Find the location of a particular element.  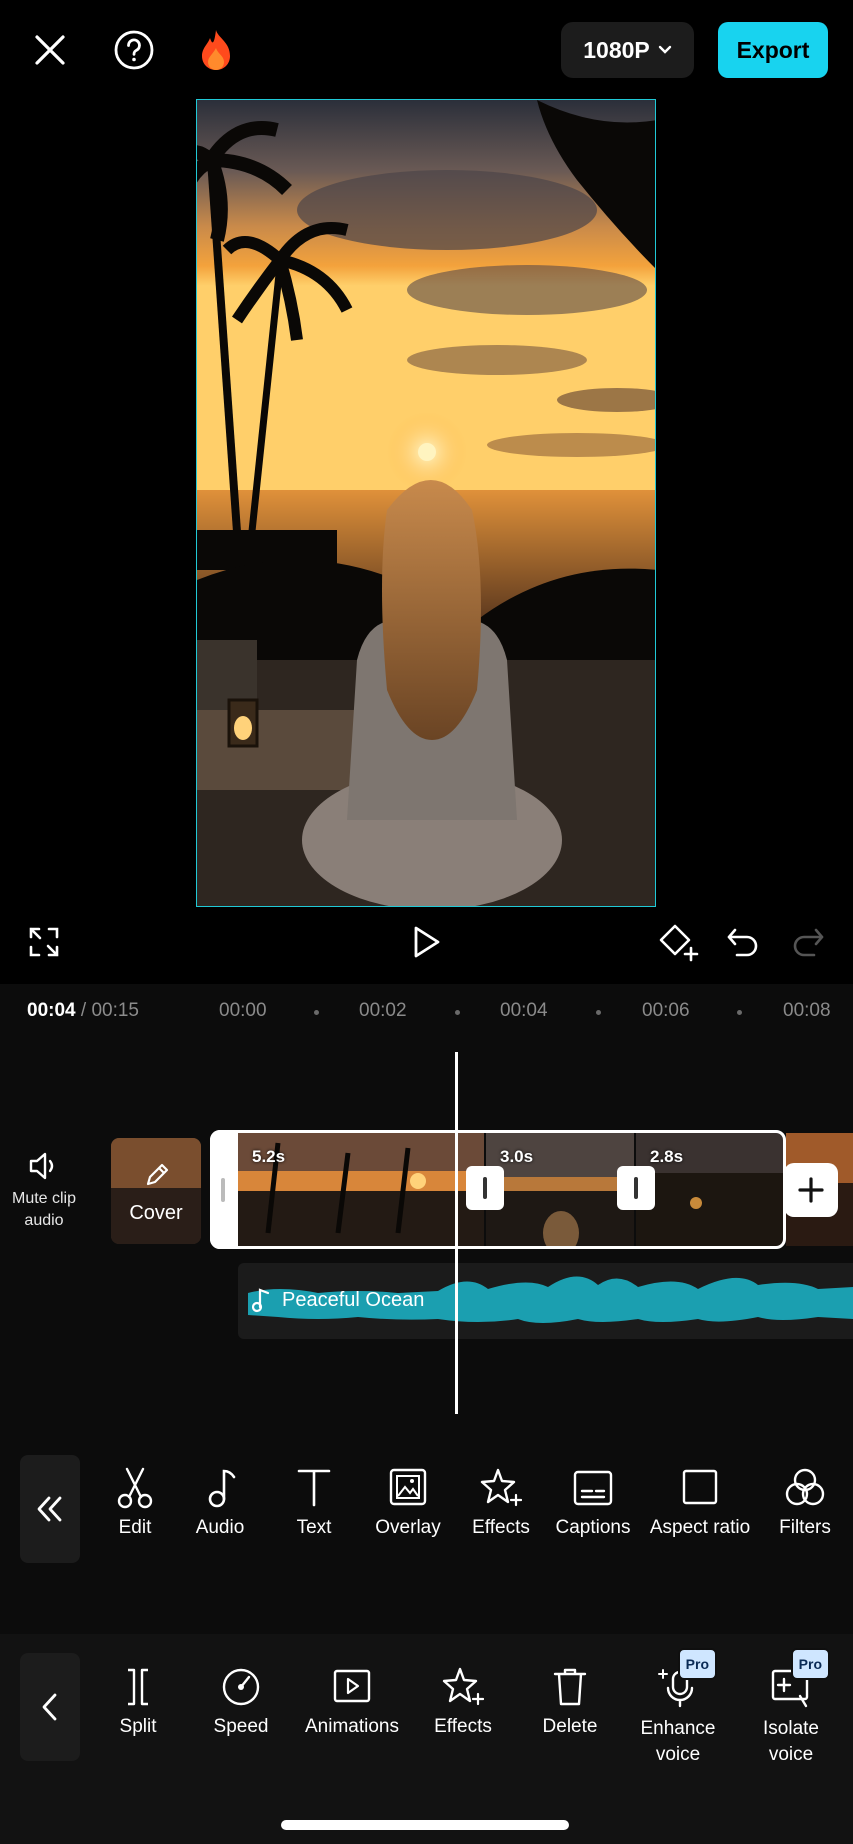

resolution-dropdown: 1080P is located at coordinates (627, 50).